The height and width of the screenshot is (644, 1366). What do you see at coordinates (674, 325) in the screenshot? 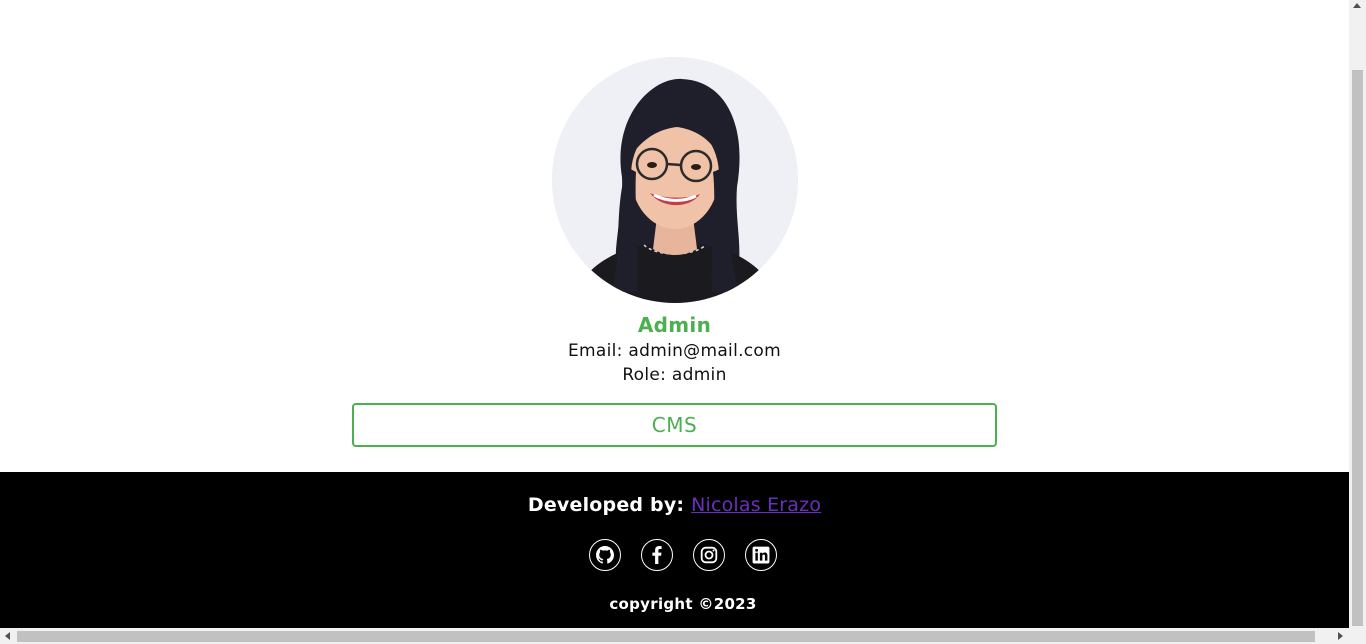
I see `profile-name: Admin` at bounding box center [674, 325].